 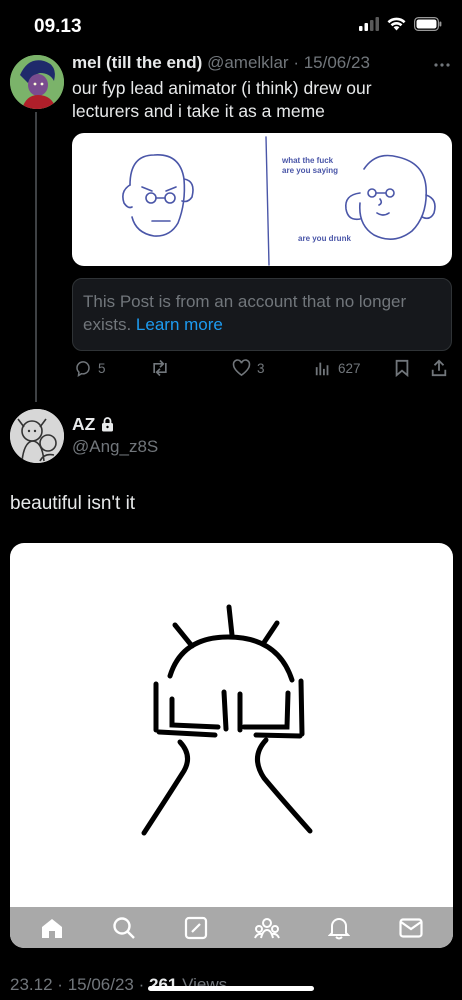 I want to click on share-icon, so click(x=439, y=368).